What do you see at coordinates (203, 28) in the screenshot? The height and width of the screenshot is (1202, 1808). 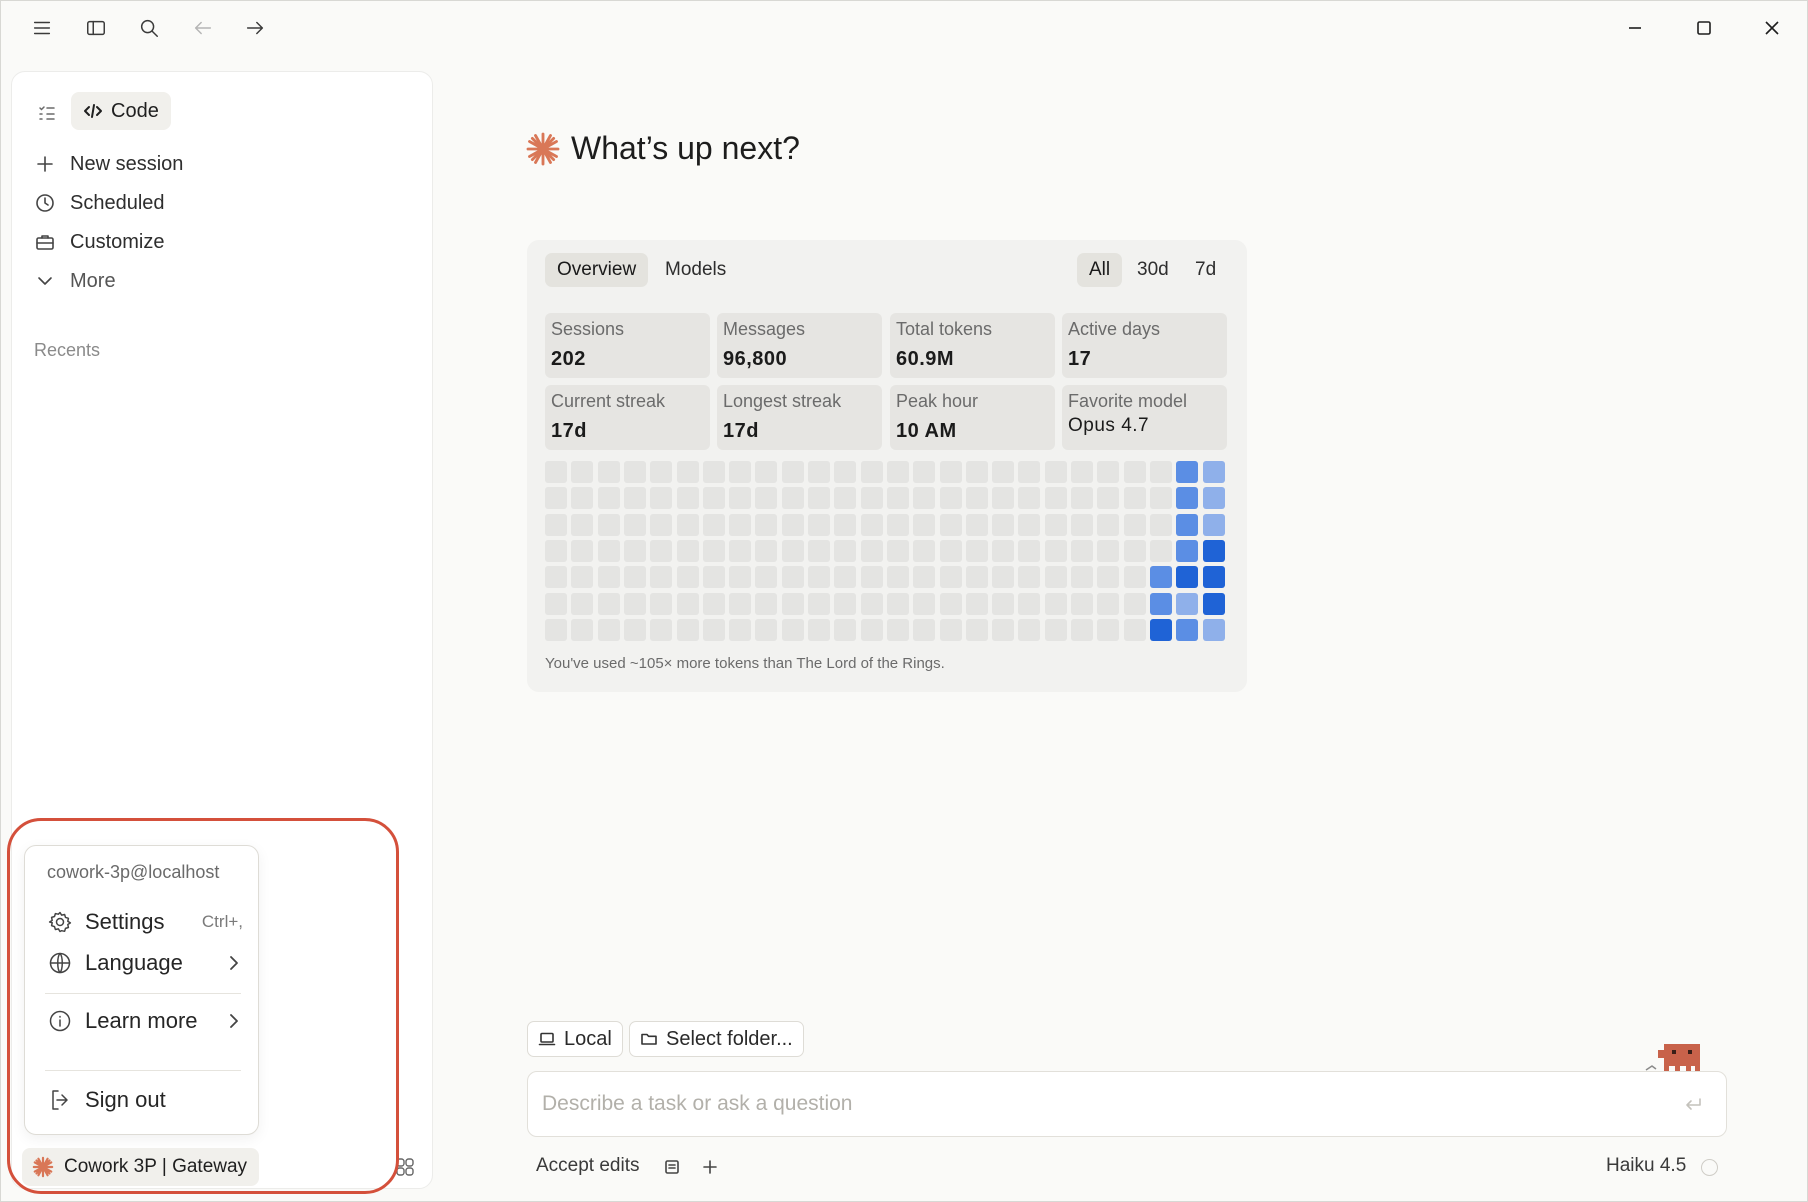 I see `back-arrow-icon` at bounding box center [203, 28].